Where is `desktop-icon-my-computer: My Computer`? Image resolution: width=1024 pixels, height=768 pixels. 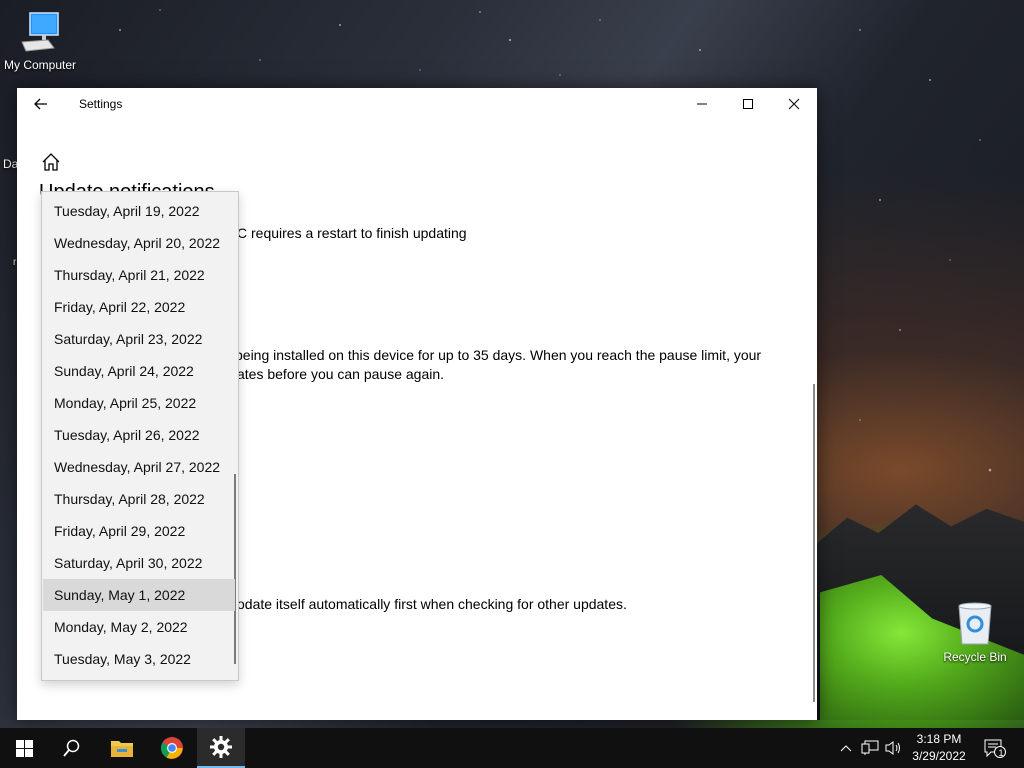
desktop-icon-my-computer: My Computer is located at coordinates (40, 41).